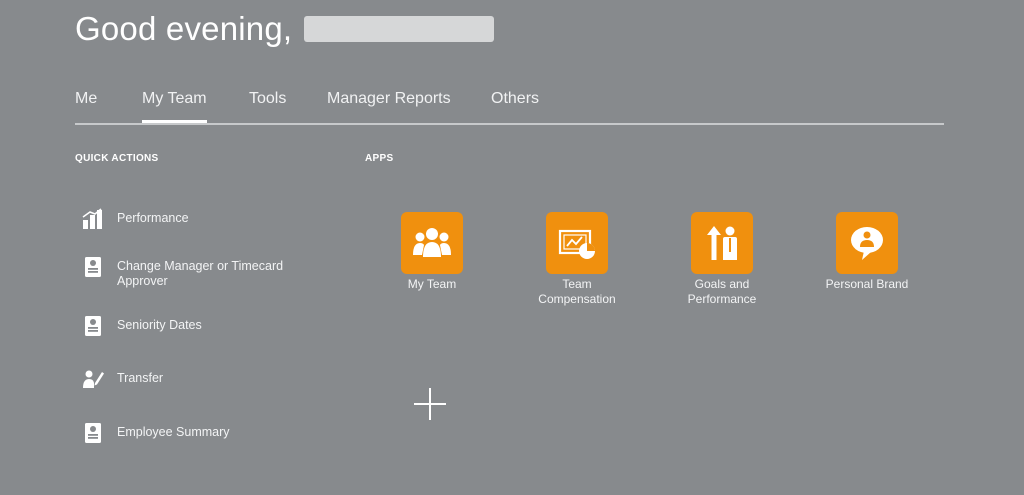 This screenshot has width=1024, height=495. I want to click on quick-actions-title: QUICK ACTIONS, so click(117, 158).